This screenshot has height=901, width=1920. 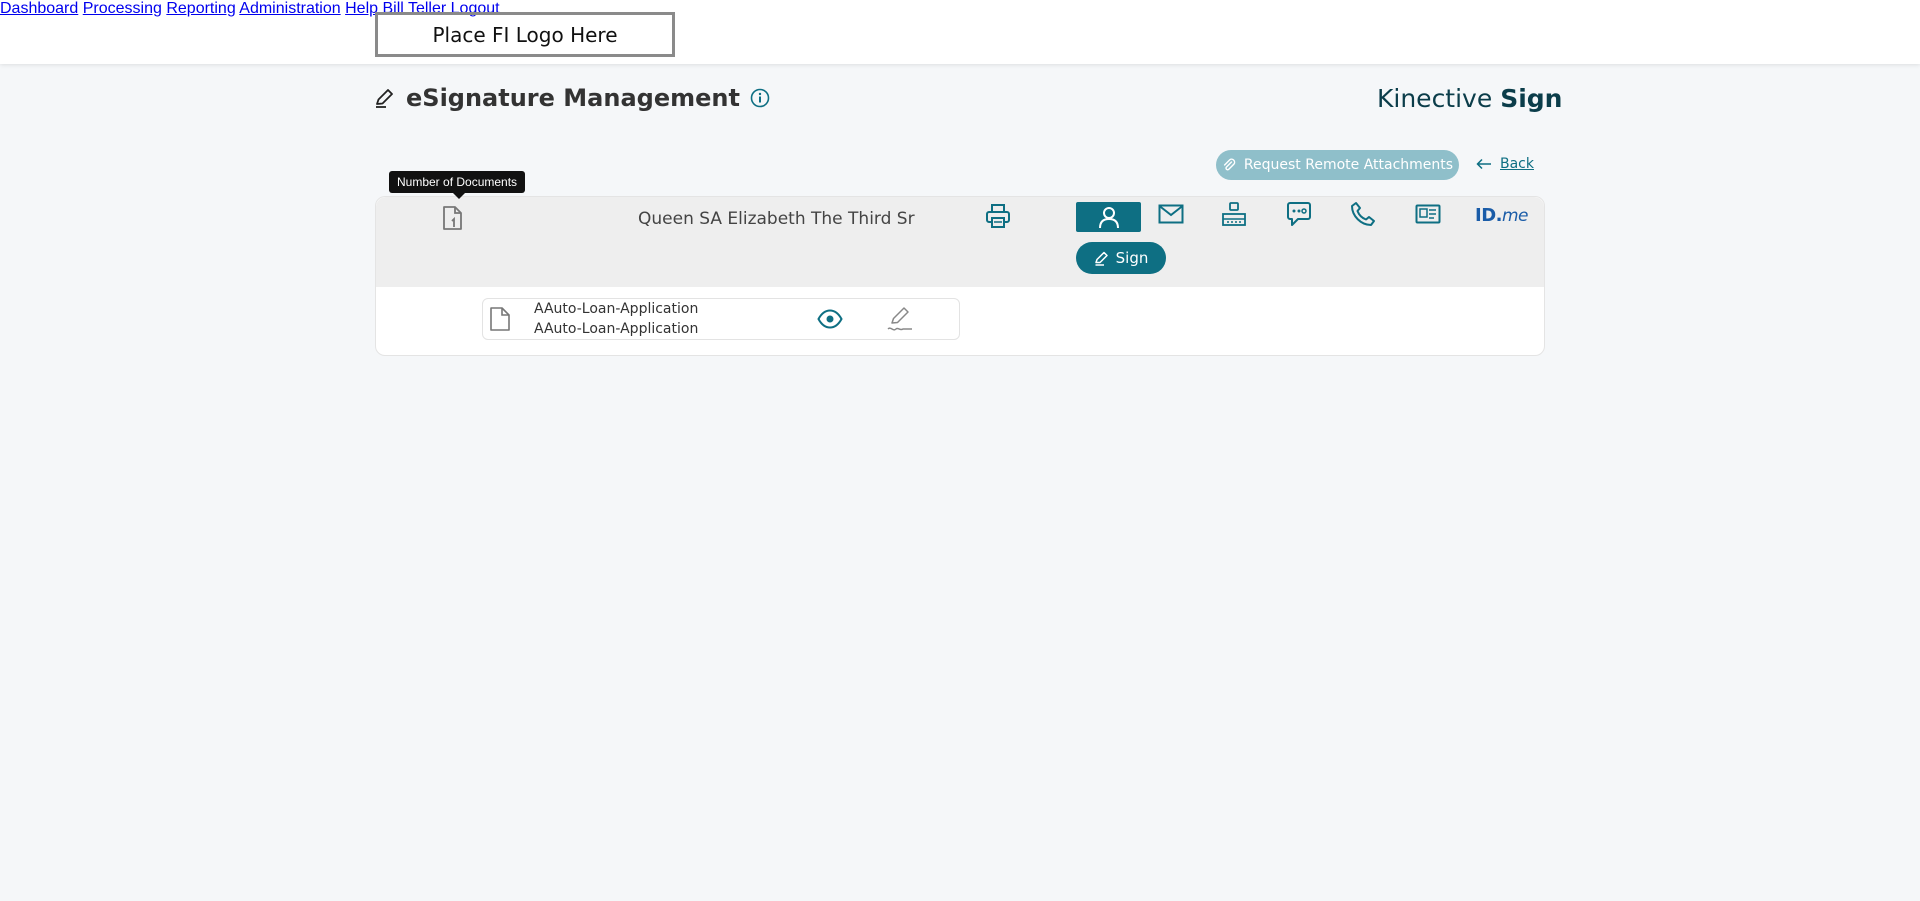 I want to click on idme-logo-bold: ID., so click(x=1488, y=215).